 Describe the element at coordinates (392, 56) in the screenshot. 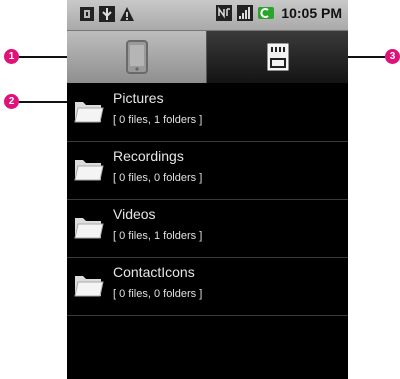

I see `callout-3: 3` at that location.